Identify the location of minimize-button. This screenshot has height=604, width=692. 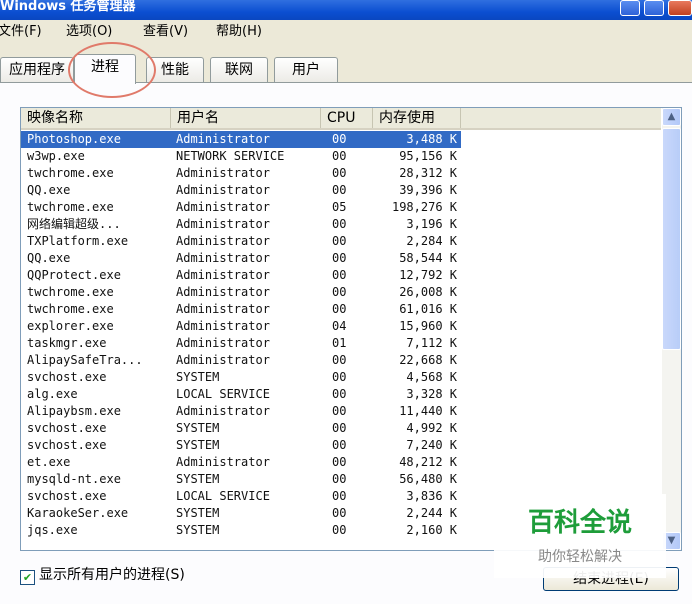
(630, 8).